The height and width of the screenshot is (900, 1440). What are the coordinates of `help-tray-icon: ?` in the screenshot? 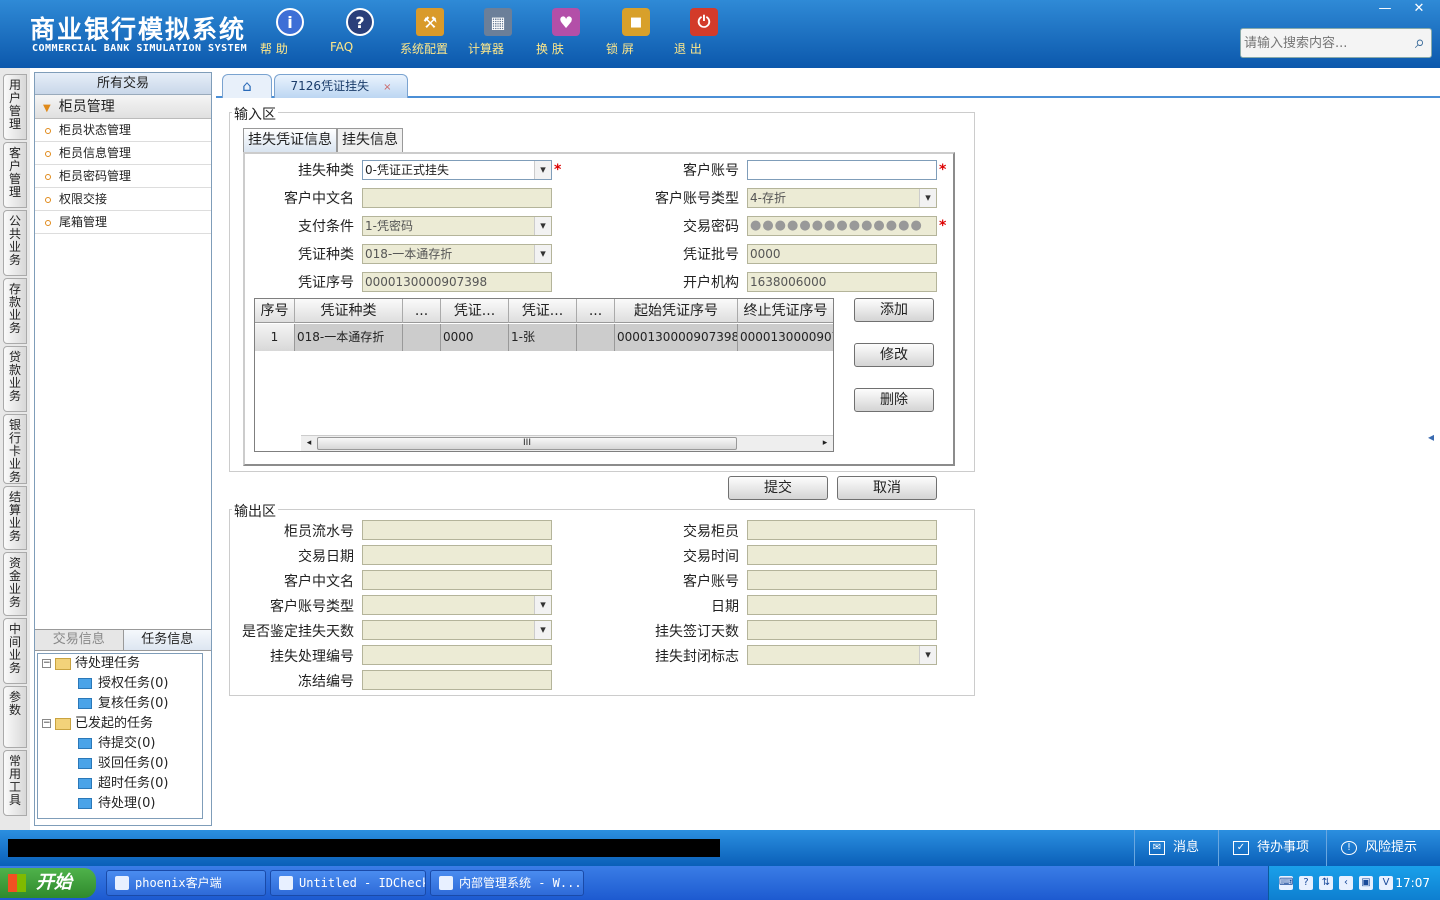 It's located at (1306, 883).